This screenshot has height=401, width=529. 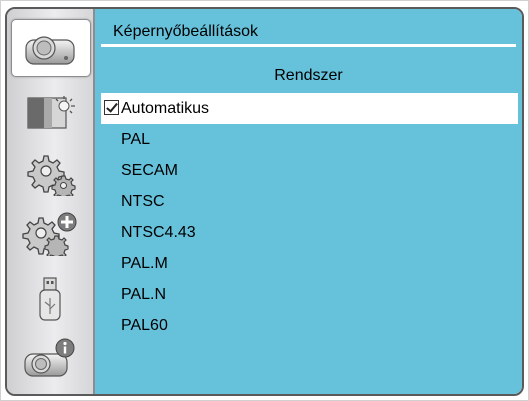 I want to click on option-label: PAL.M, so click(x=144, y=263).